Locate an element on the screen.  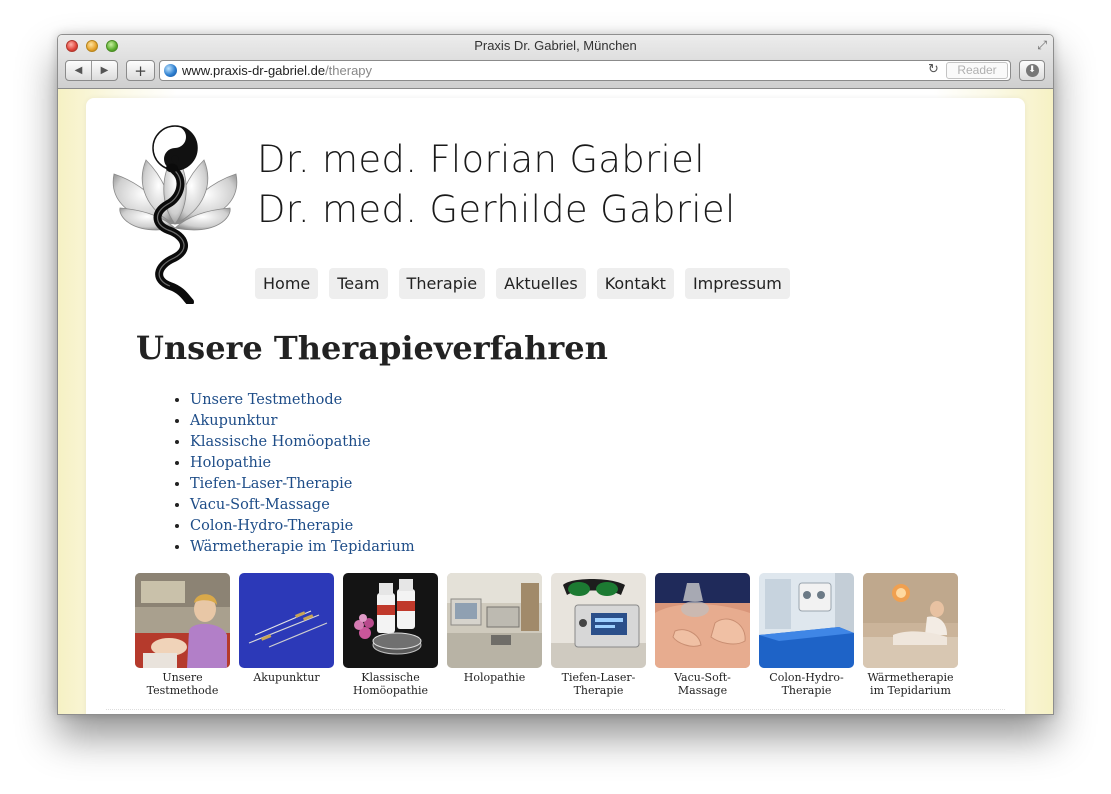
gallery-item-testmethode: Unsere Testmethode is located at coordinates (183, 635).